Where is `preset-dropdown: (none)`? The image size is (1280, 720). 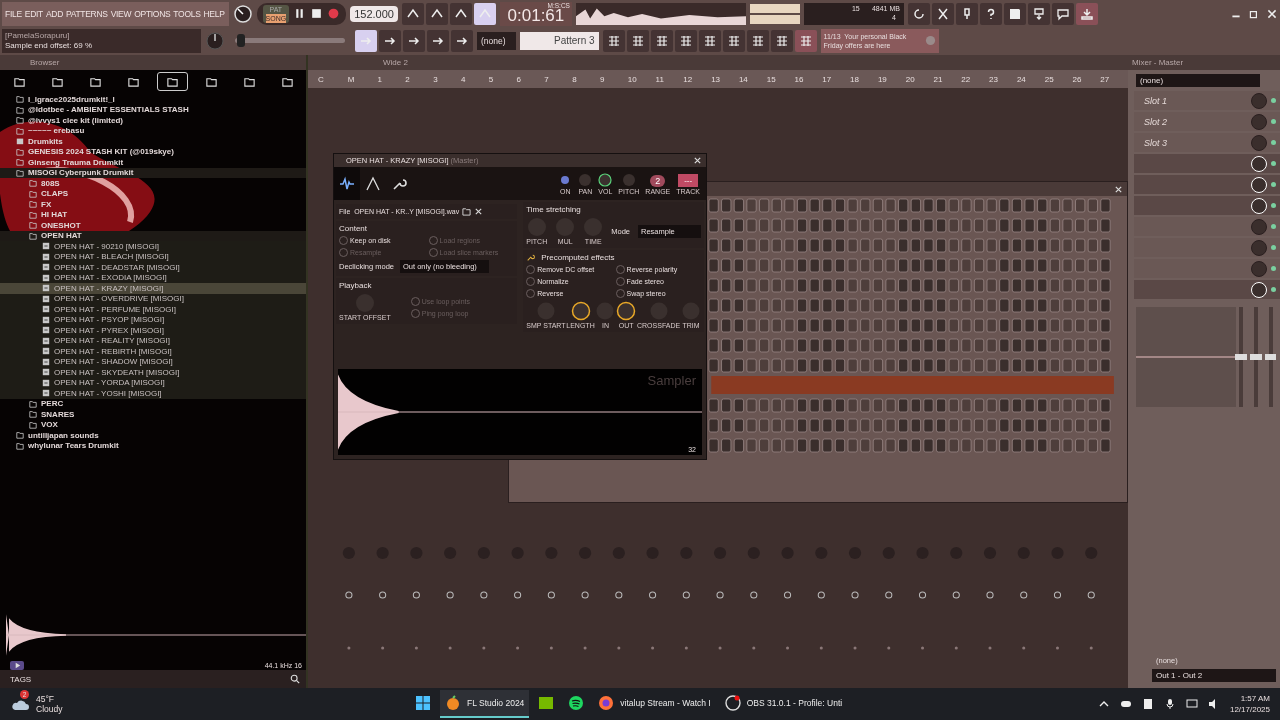 preset-dropdown: (none) is located at coordinates (496, 40).